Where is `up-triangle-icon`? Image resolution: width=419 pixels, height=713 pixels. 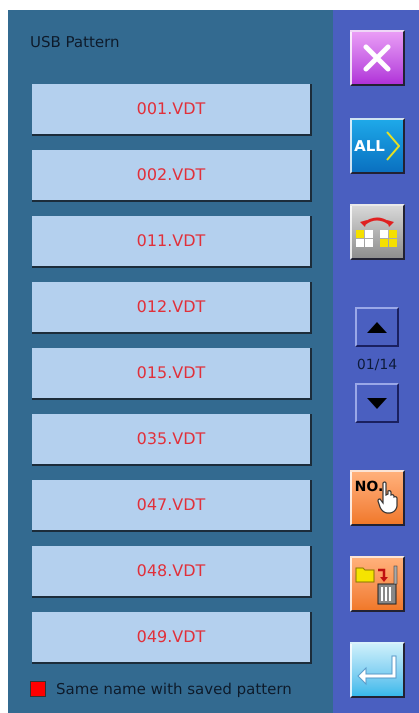 up-triangle-icon is located at coordinates (377, 327).